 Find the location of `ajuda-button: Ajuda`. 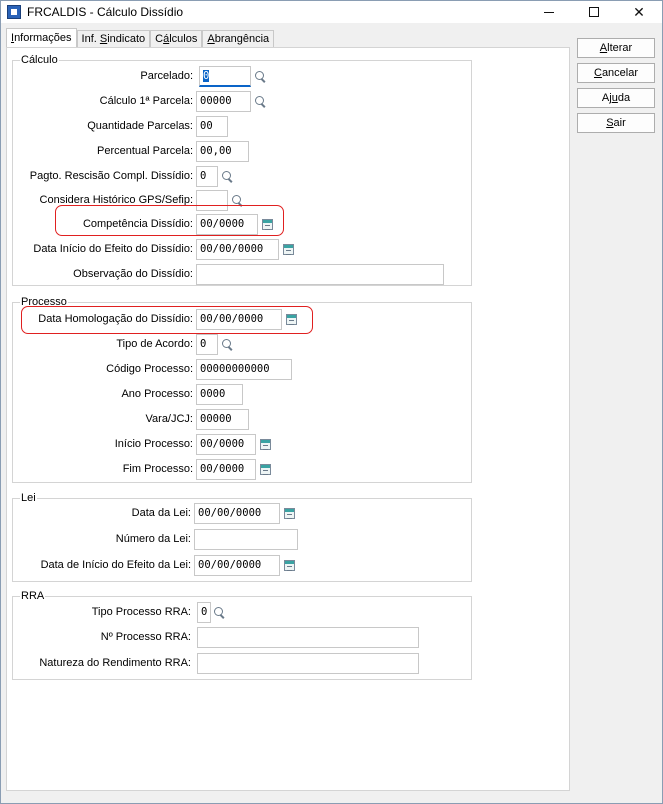

ajuda-button: Ajuda is located at coordinates (616, 98).